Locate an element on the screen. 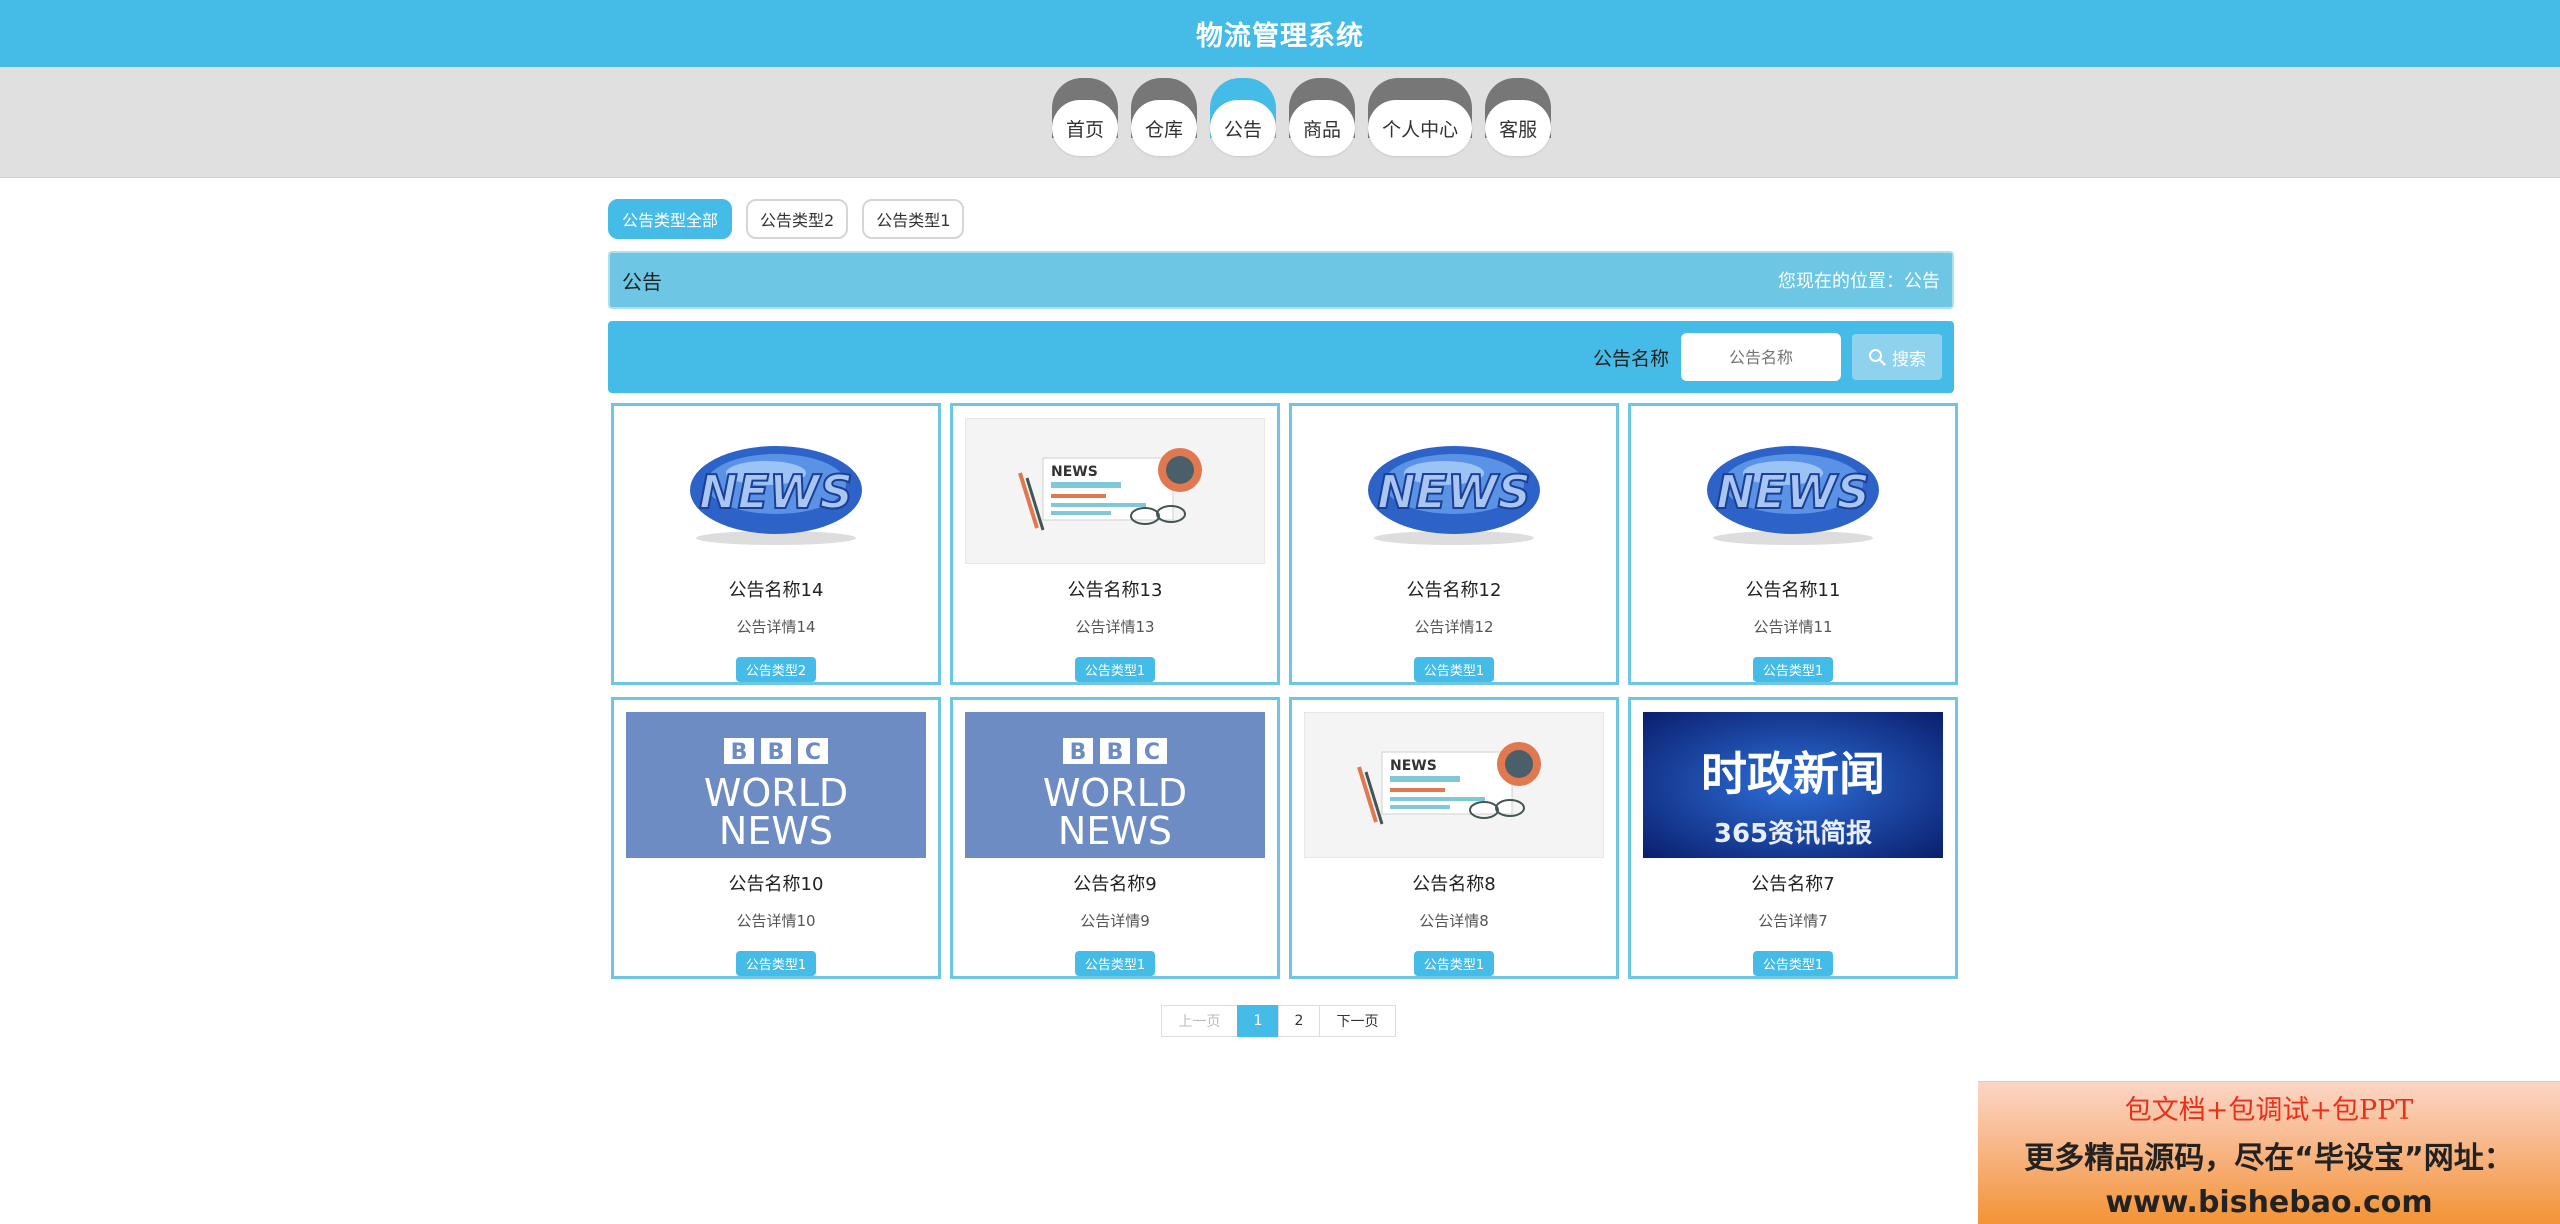 The height and width of the screenshot is (1224, 2560). nav-item-label: 个人中心 is located at coordinates (1420, 128).